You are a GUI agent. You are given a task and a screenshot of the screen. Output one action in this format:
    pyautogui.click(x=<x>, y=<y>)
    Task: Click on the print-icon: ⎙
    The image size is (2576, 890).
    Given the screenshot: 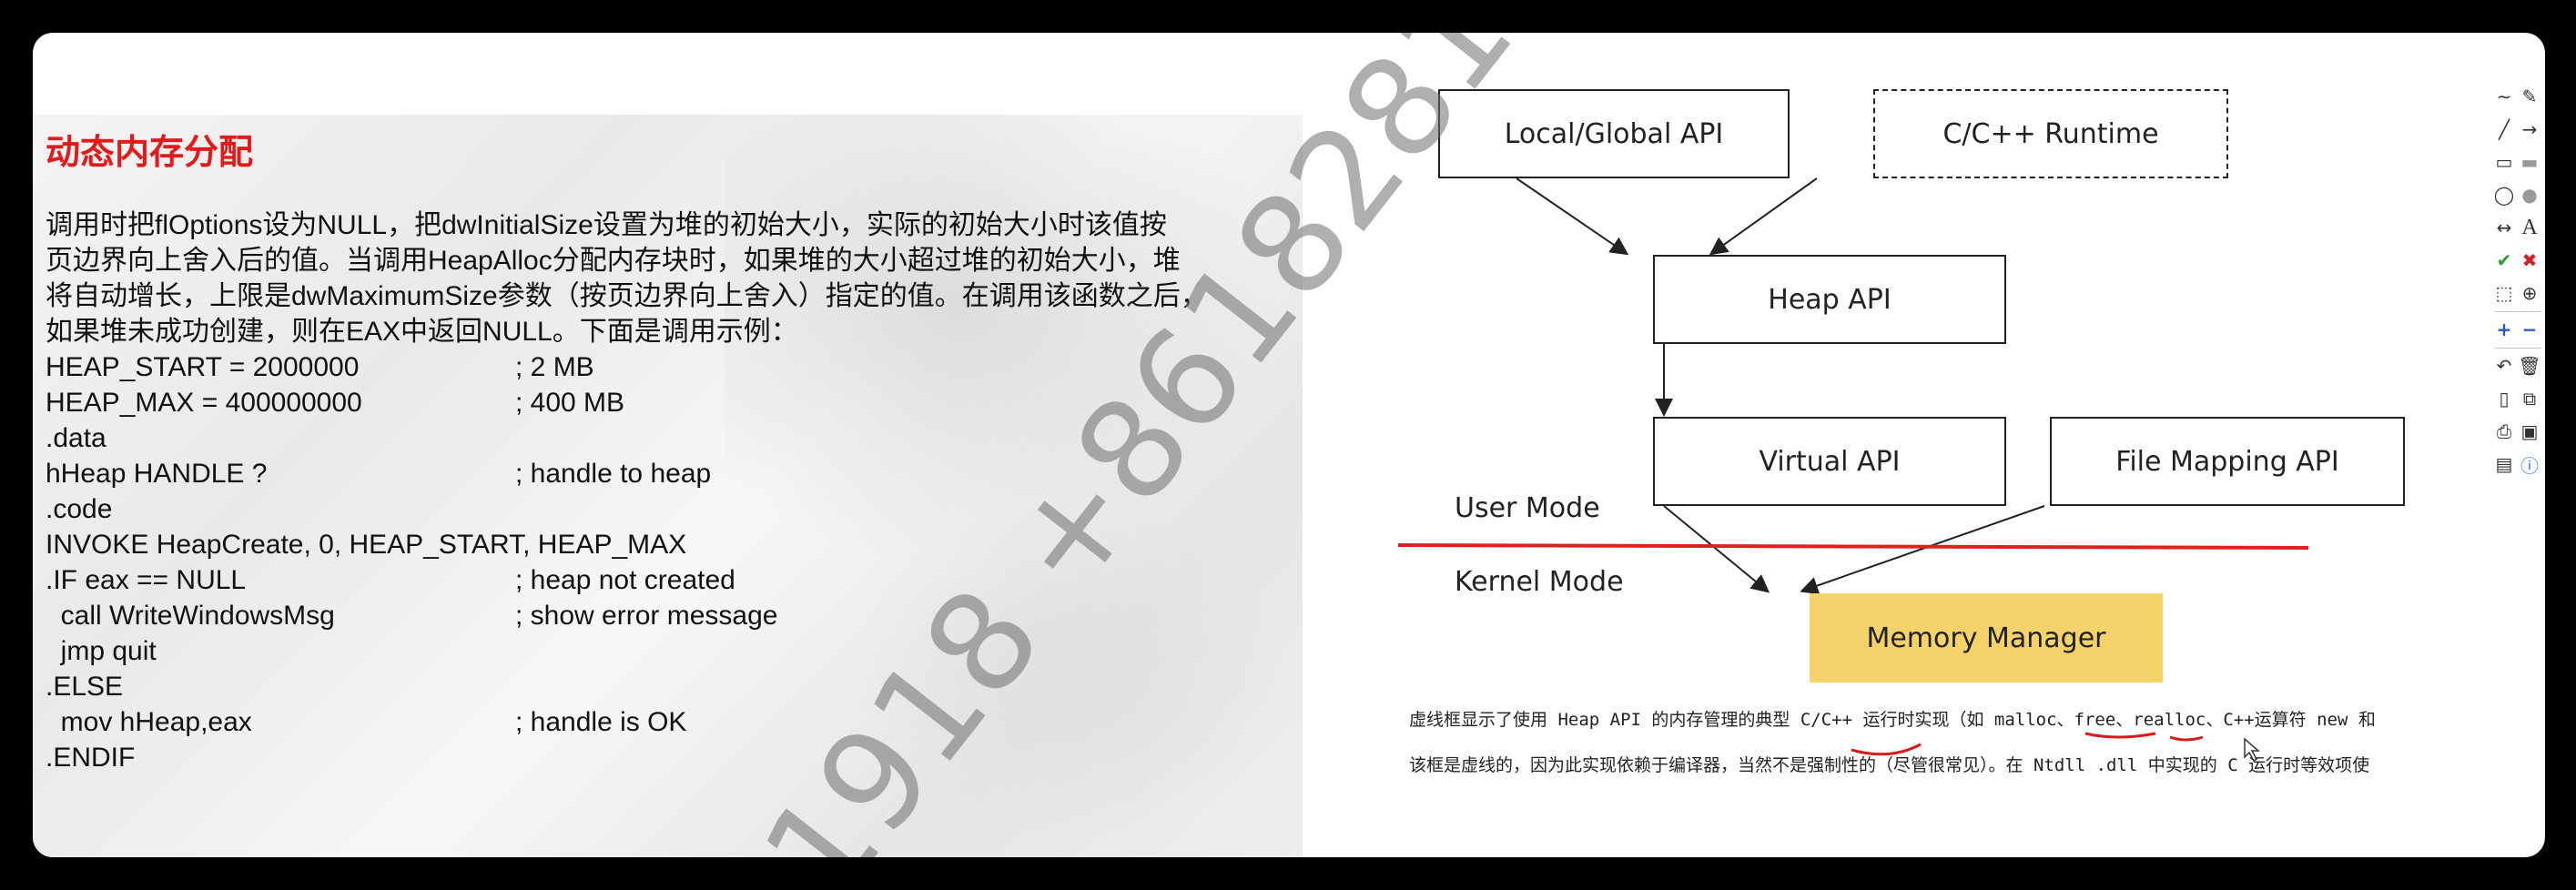 What is the action you would take?
    pyautogui.click(x=2504, y=431)
    